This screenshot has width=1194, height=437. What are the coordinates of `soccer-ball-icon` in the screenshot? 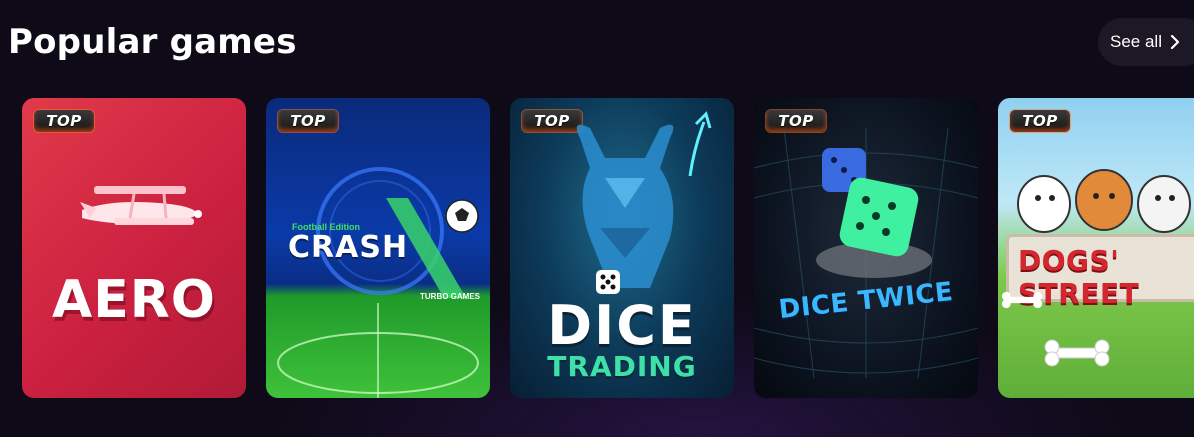 It's located at (462, 216).